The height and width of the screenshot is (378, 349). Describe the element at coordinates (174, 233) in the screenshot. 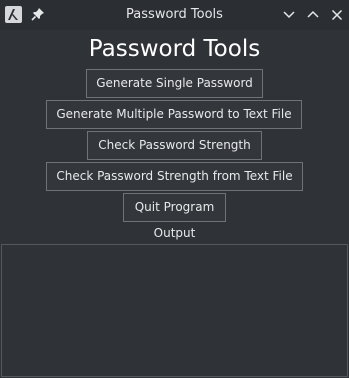

I see `output-label: Output` at that location.